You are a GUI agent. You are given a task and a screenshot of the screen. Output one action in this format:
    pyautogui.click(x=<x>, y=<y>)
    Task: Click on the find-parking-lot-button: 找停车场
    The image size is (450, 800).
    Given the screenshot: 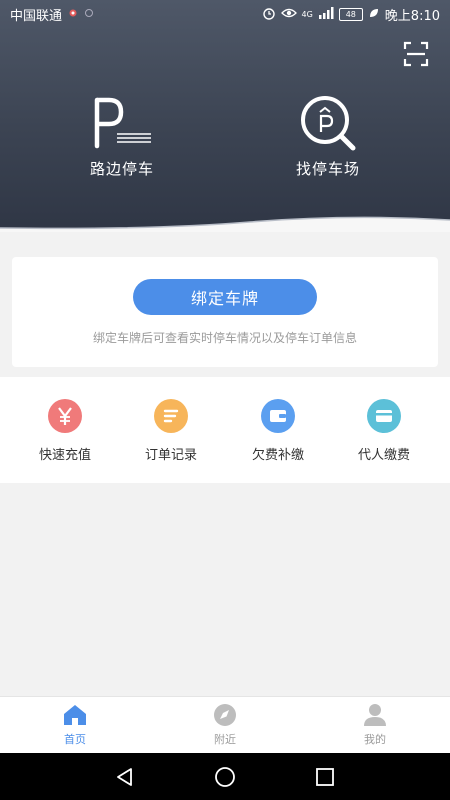 What is the action you would take?
    pyautogui.click(x=328, y=139)
    